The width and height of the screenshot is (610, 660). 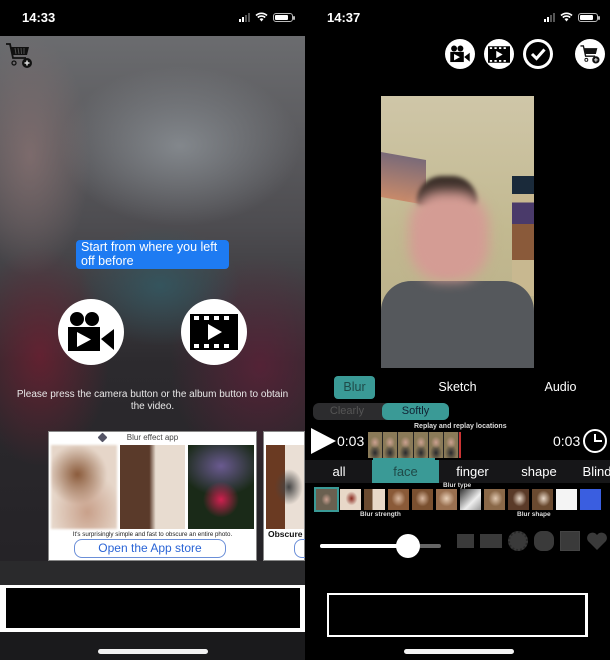 I want to click on blur-strength-slider, so click(x=380, y=546).